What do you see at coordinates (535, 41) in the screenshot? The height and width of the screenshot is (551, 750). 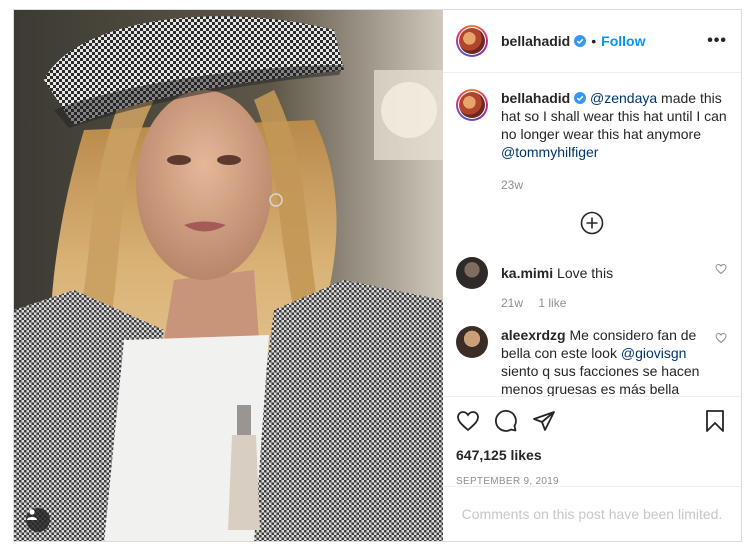 I see `username-link: bellahadid` at bounding box center [535, 41].